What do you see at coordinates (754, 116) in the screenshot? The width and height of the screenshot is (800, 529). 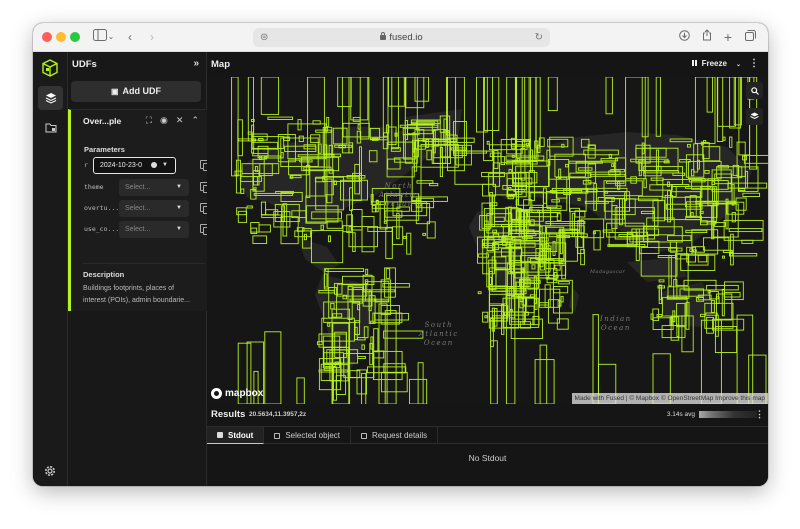 I see `map-layers-button` at bounding box center [754, 116].